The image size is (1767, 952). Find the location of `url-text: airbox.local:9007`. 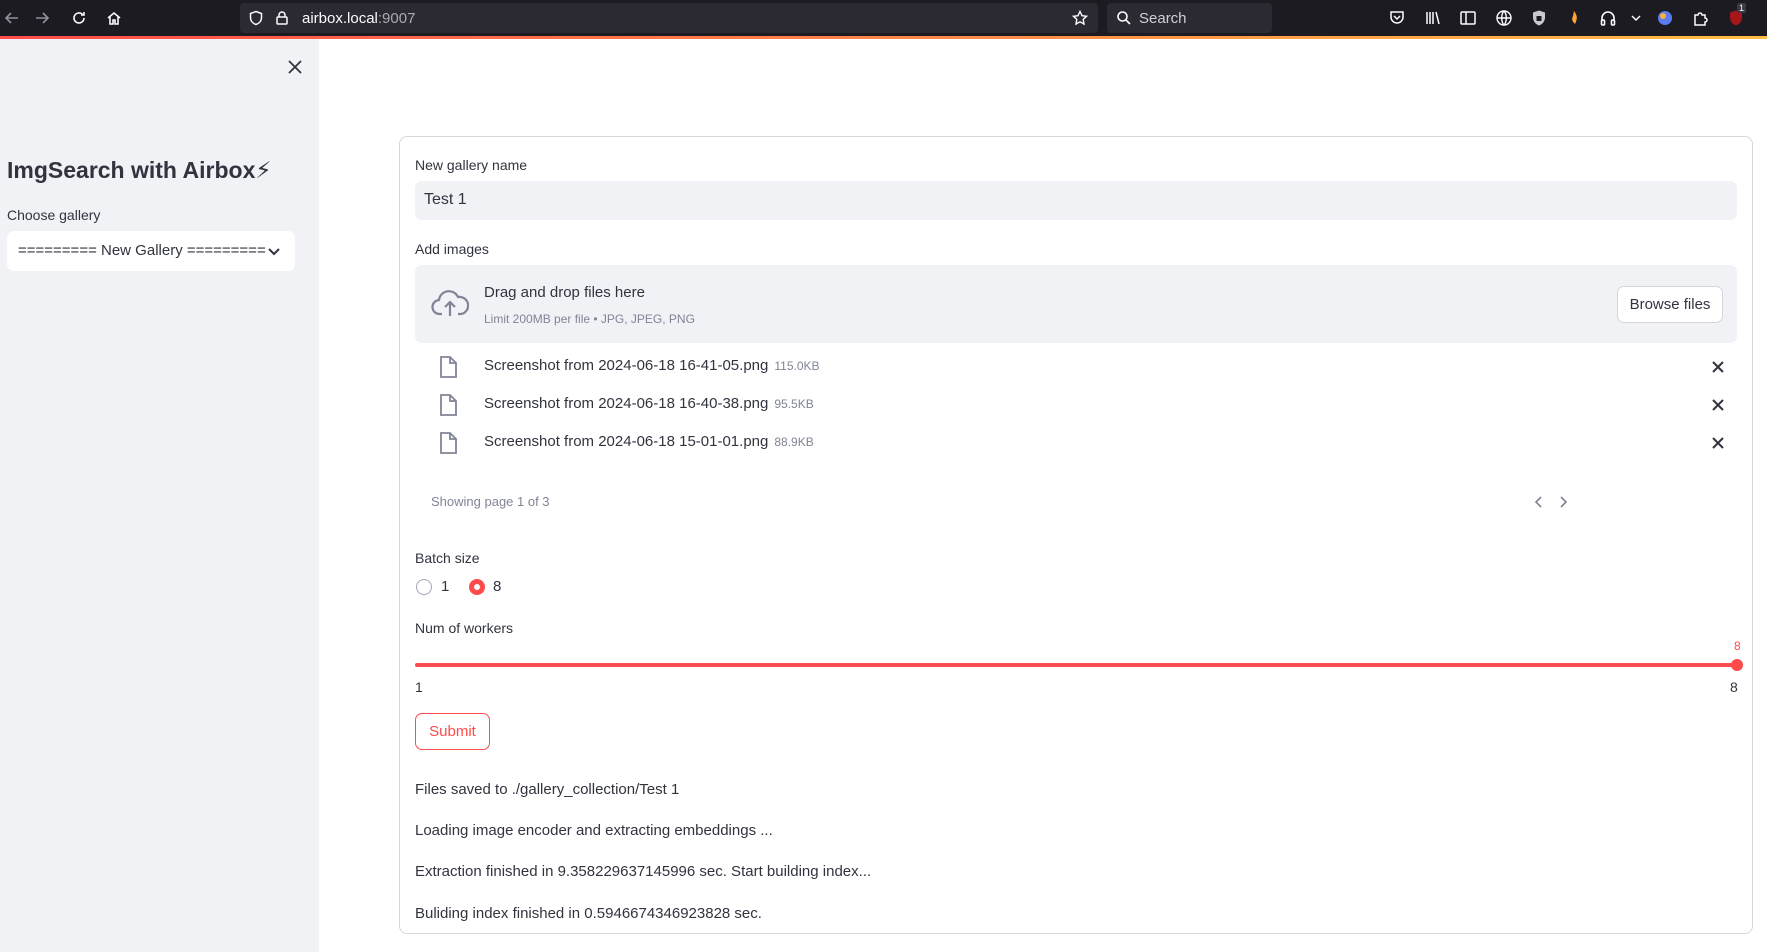

url-text: airbox.local:9007 is located at coordinates (358, 18).